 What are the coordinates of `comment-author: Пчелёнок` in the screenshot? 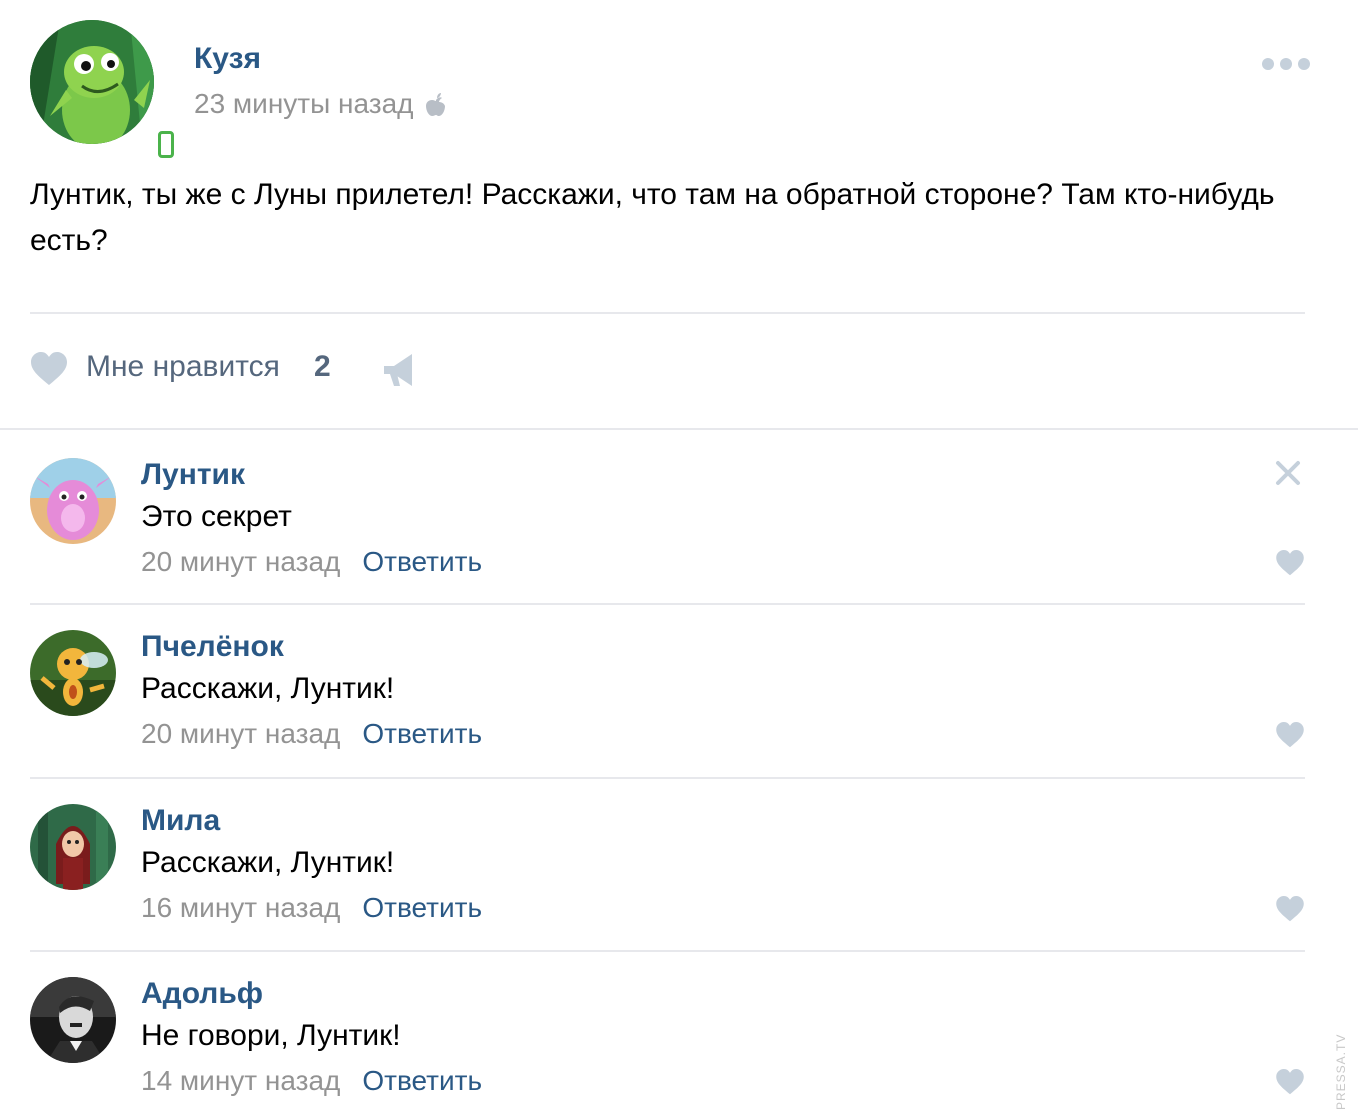 It's located at (212, 647).